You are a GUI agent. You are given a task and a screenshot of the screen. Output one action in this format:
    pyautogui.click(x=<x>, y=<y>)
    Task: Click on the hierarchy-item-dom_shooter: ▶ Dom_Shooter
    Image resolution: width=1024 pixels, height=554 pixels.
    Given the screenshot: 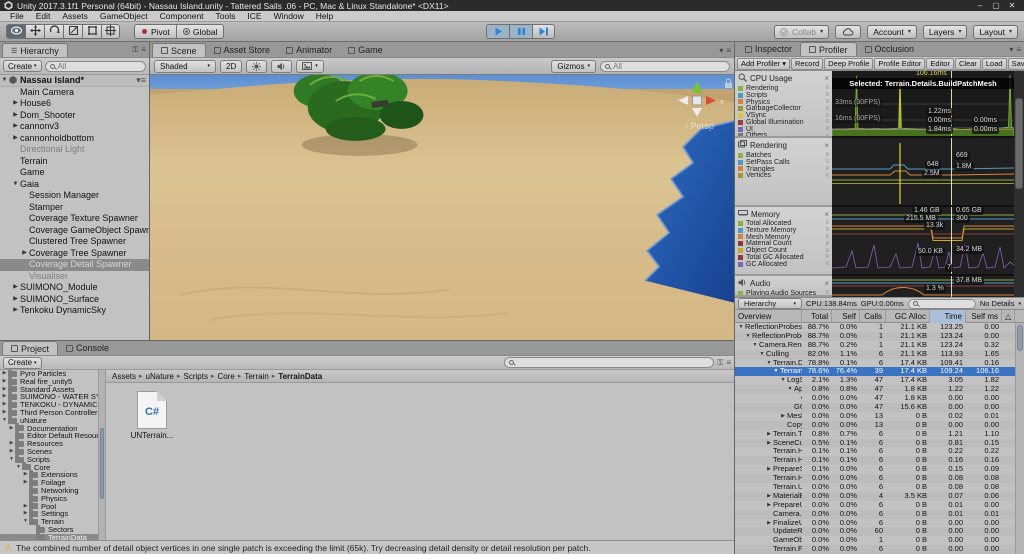 What is the action you would take?
    pyautogui.click(x=74, y=116)
    